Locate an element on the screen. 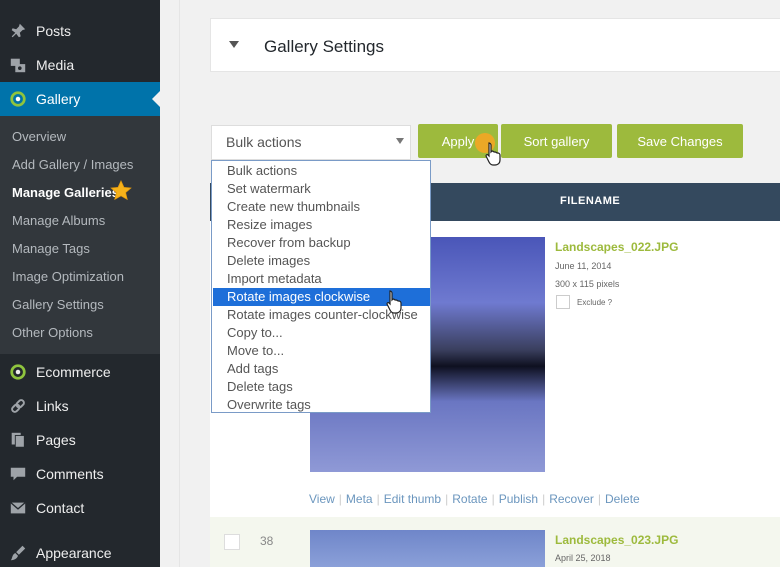 This screenshot has width=780, height=567. collapse-triangle-icon is located at coordinates (234, 44).